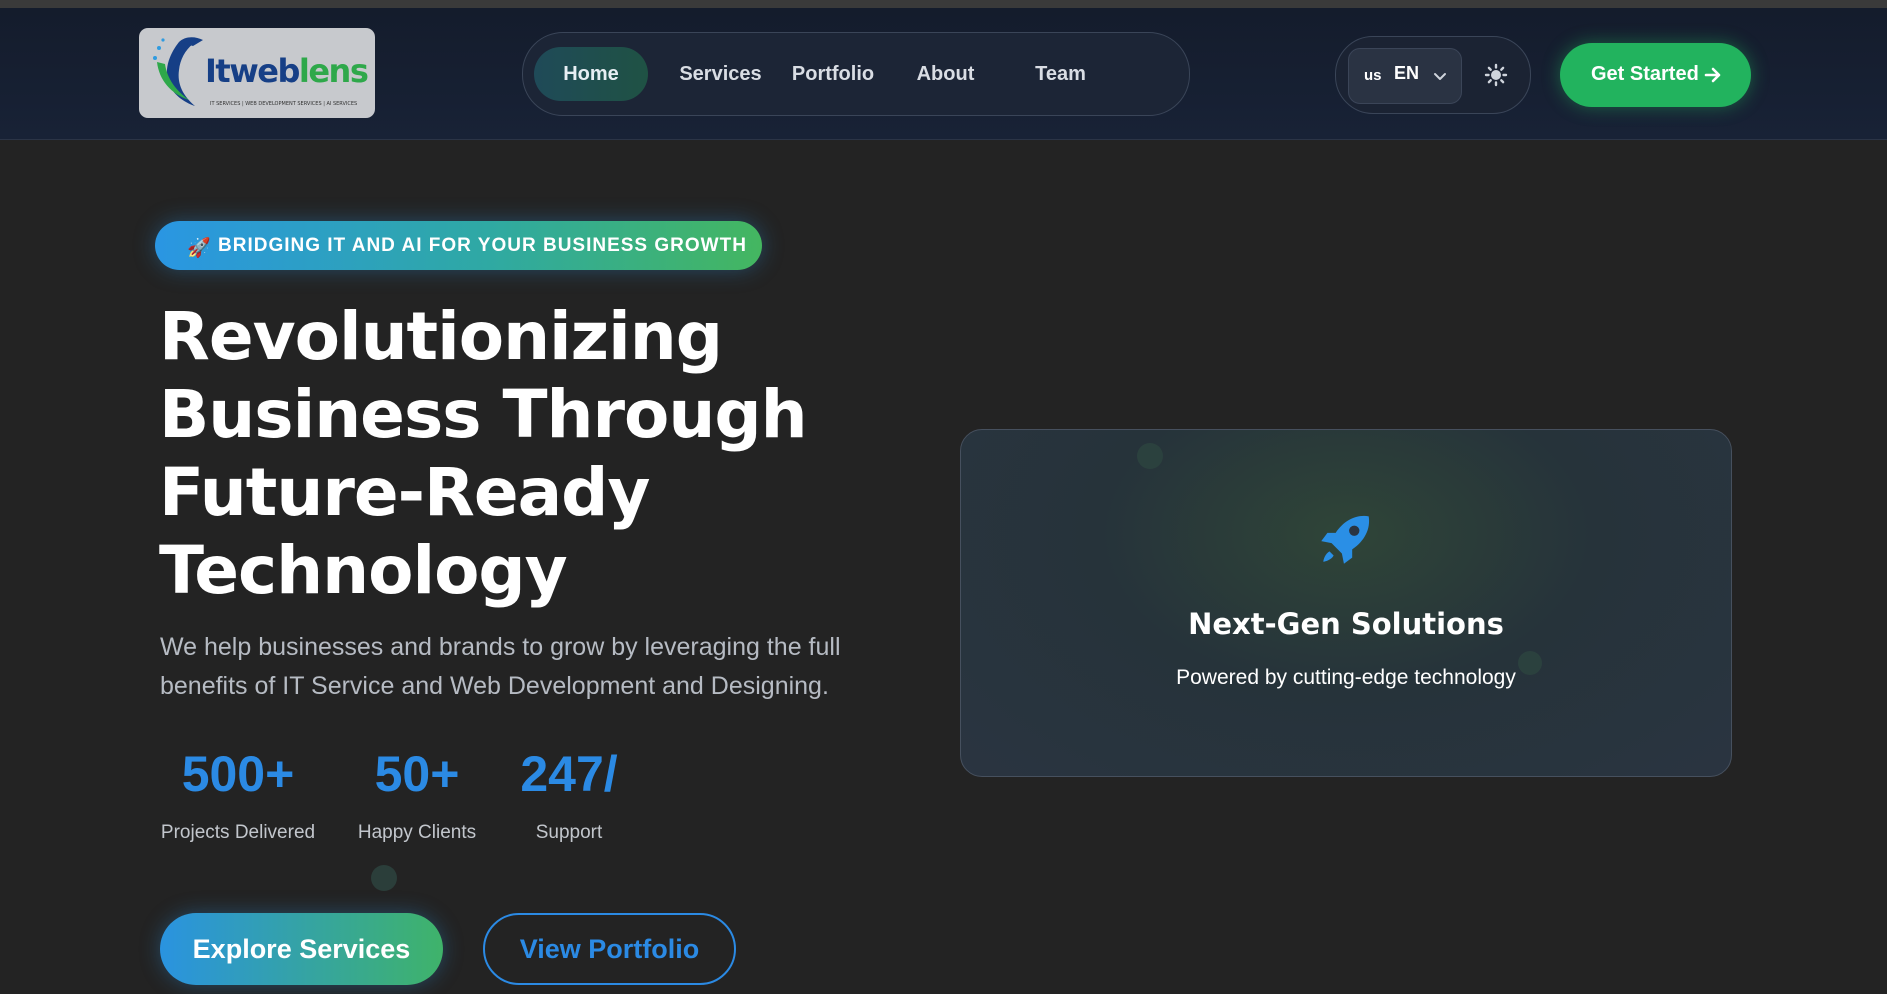 This screenshot has height=994, width=1887. Describe the element at coordinates (1346, 677) in the screenshot. I see `feature-card-subtitle: Powered by cutting-edge technology` at that location.